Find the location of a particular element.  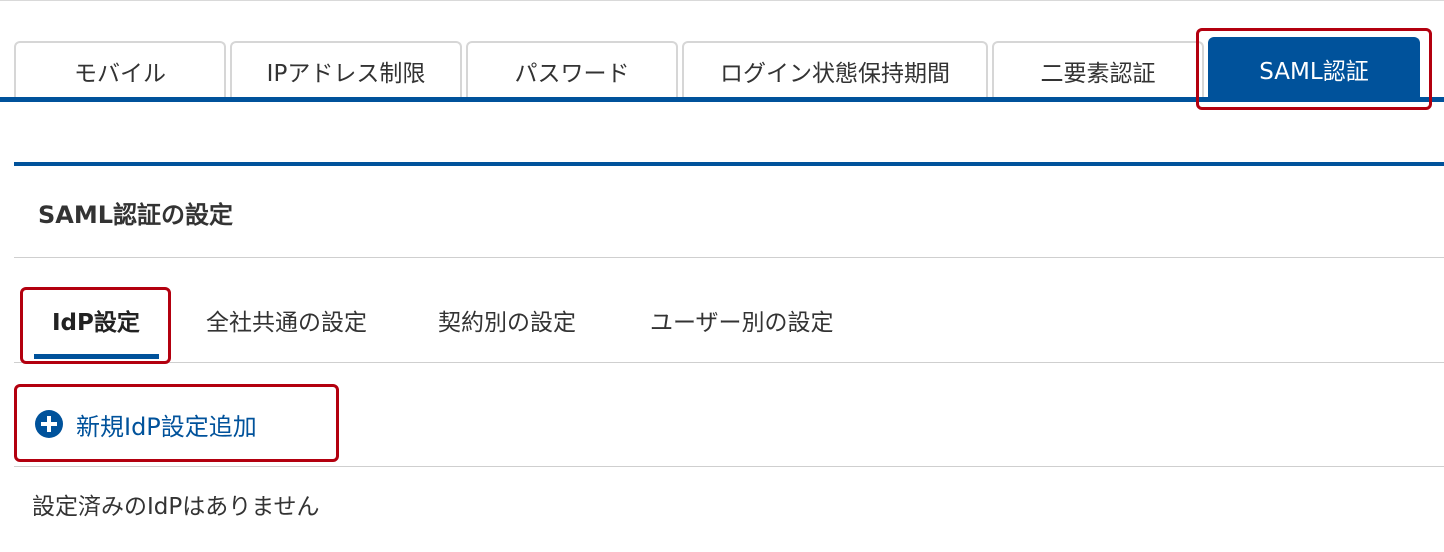

tab-password: パスワード is located at coordinates (572, 70).